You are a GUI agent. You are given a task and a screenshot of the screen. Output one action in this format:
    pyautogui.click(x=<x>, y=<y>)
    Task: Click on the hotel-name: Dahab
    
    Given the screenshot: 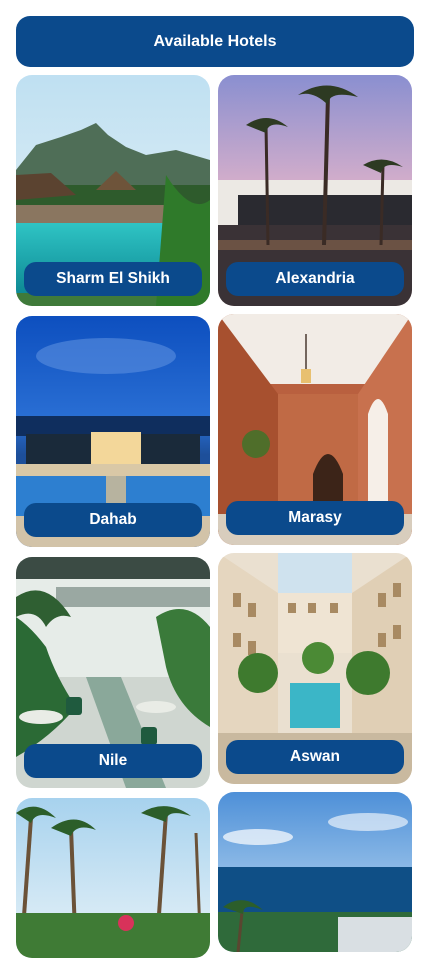 What is the action you would take?
    pyautogui.click(x=113, y=519)
    